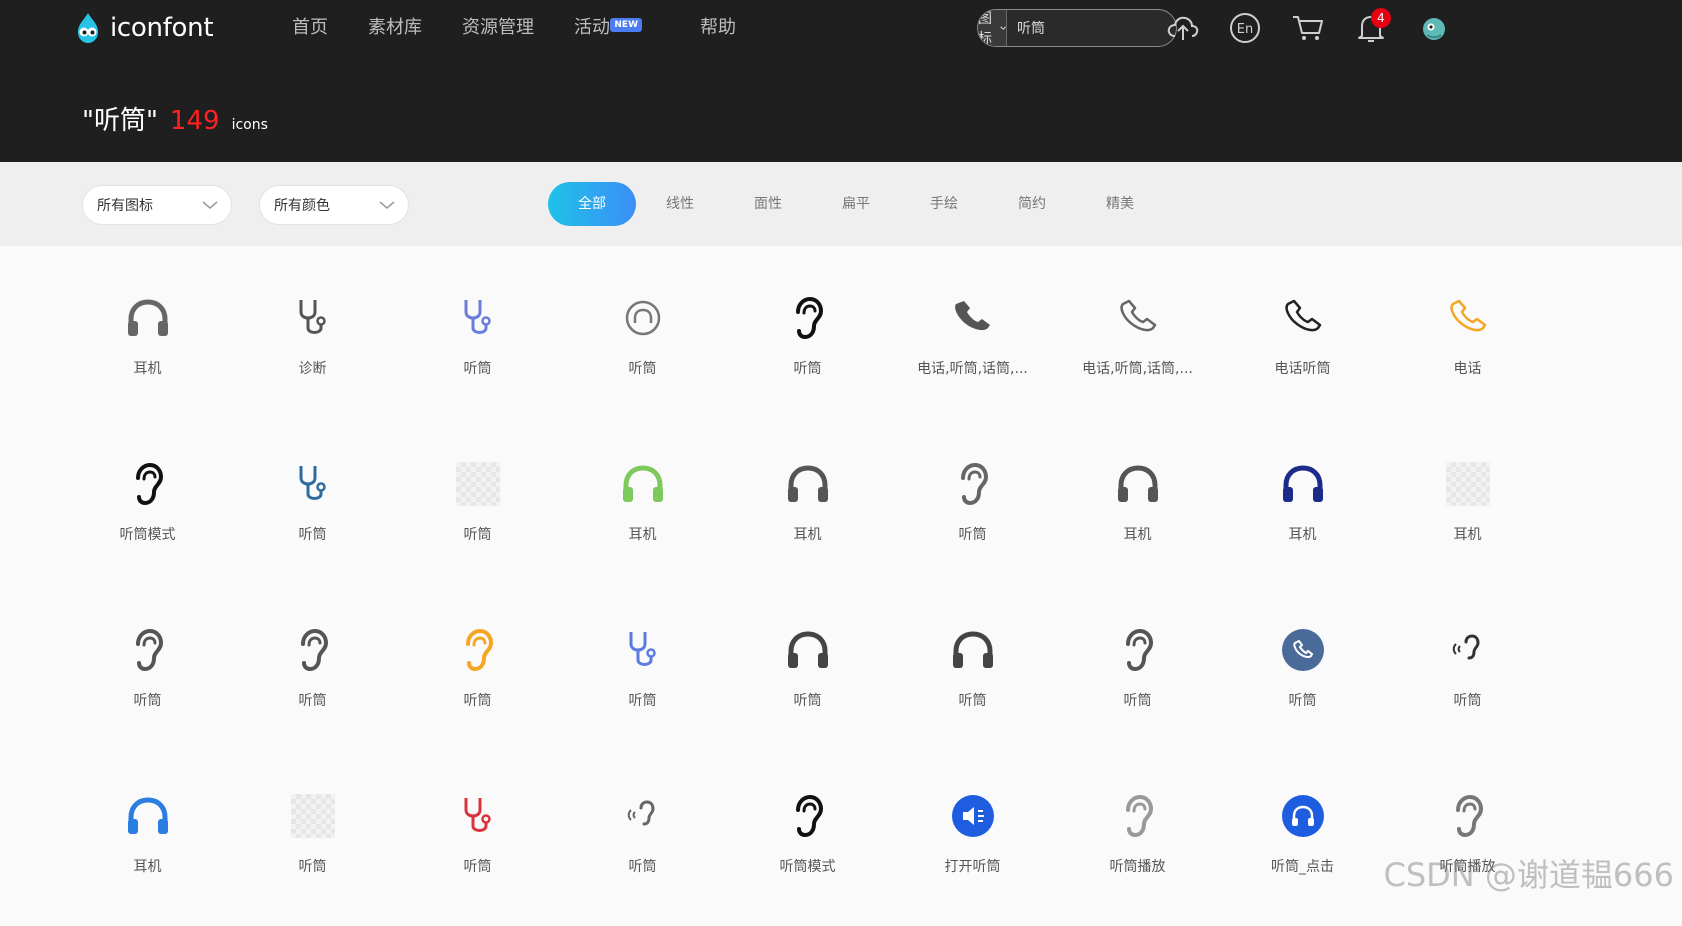 This screenshot has width=1682, height=926. Describe the element at coordinates (1032, 204) in the screenshot. I see `tab-minimal: 简约` at that location.